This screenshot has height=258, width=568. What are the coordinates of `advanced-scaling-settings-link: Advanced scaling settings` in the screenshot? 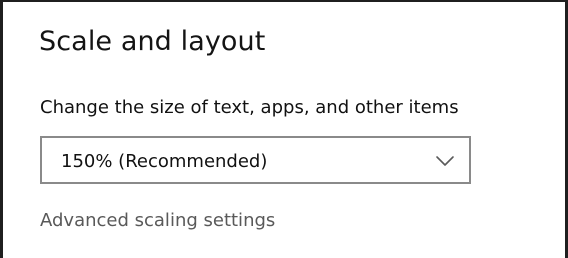 It's located at (157, 220).